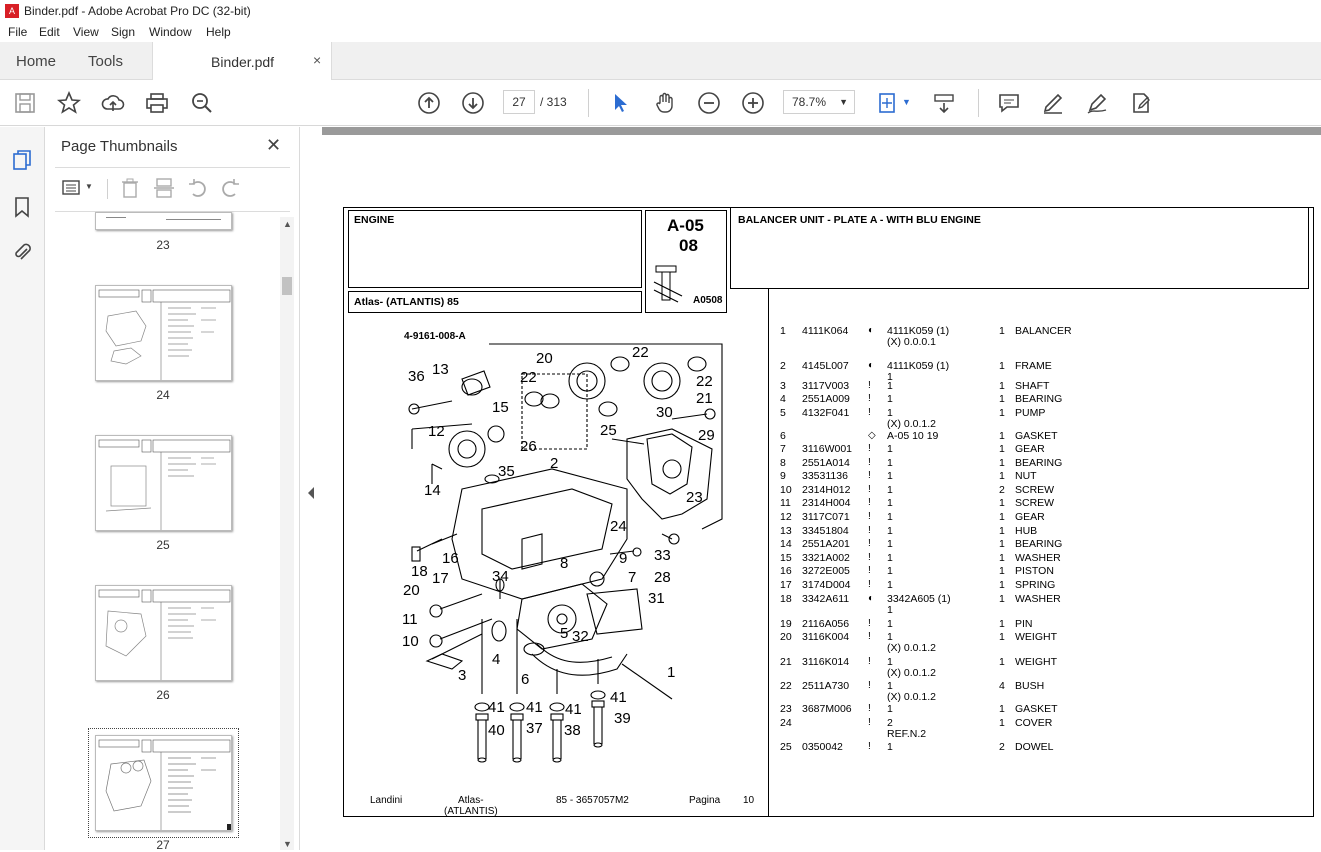 This screenshot has height=852, width=1321. I want to click on sign-pen-icon, so click(1097, 103).